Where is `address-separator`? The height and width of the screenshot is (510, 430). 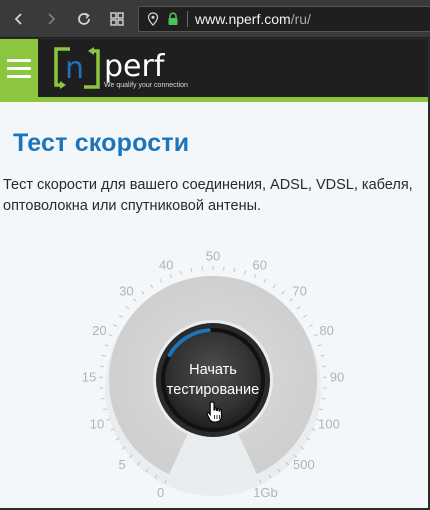
address-separator is located at coordinates (187, 19).